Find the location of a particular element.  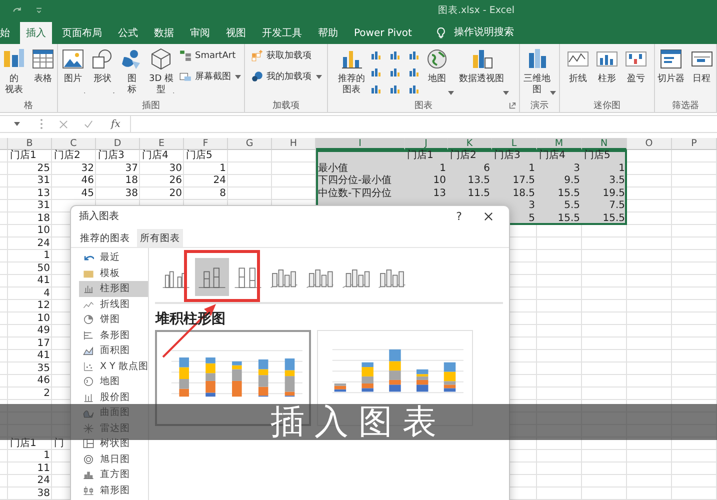

table-cell: 门店5 is located at coordinates (604, 156).